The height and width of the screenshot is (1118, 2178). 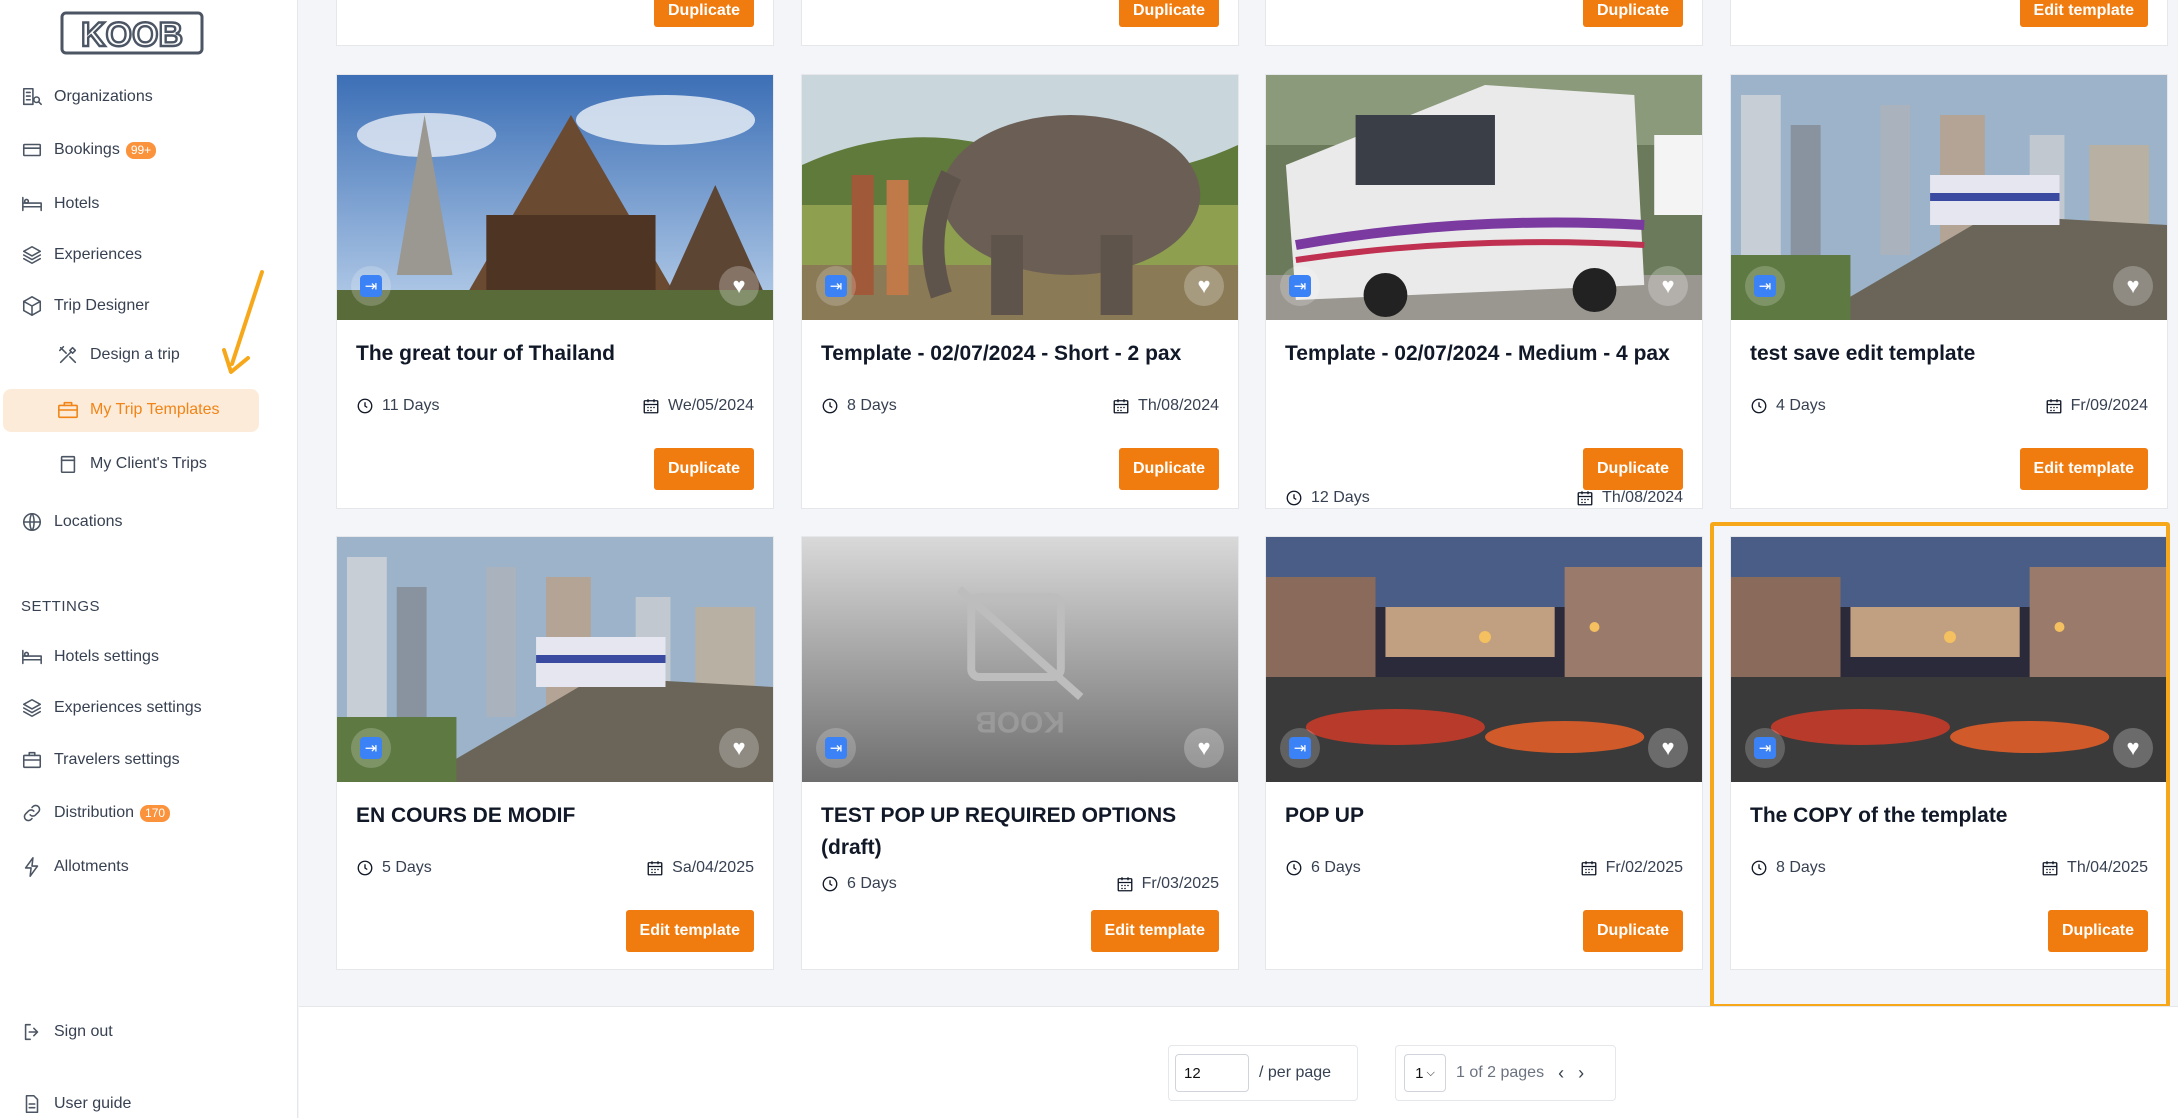 What do you see at coordinates (135, 354) in the screenshot?
I see `sidebar-item-label: Design a trip` at bounding box center [135, 354].